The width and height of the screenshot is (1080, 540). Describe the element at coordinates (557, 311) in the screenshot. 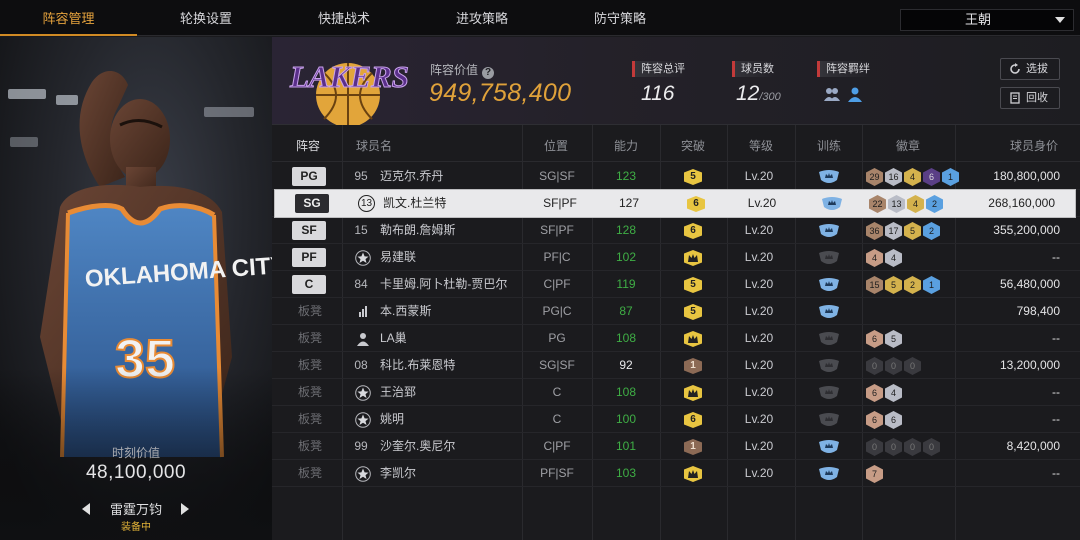

I see `player-position: PG|C` at that location.